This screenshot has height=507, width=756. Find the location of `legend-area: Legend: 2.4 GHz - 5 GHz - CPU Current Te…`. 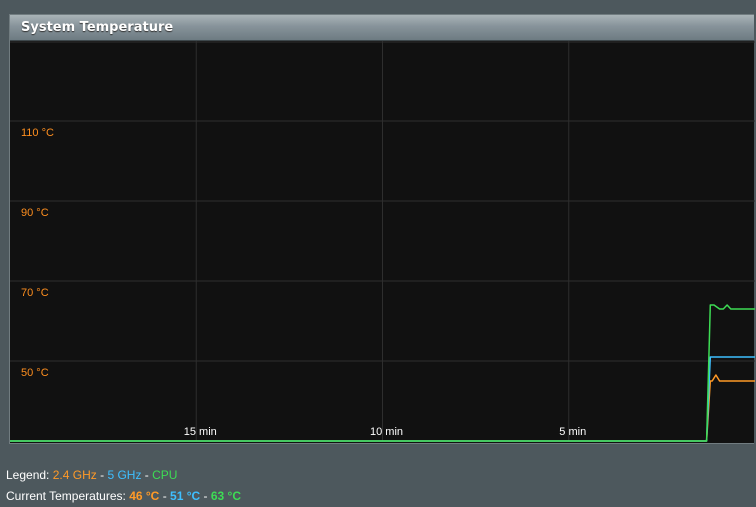

legend-area: Legend: 2.4 GHz - 5 GHz - CPU Current Te… is located at coordinates (123, 486).